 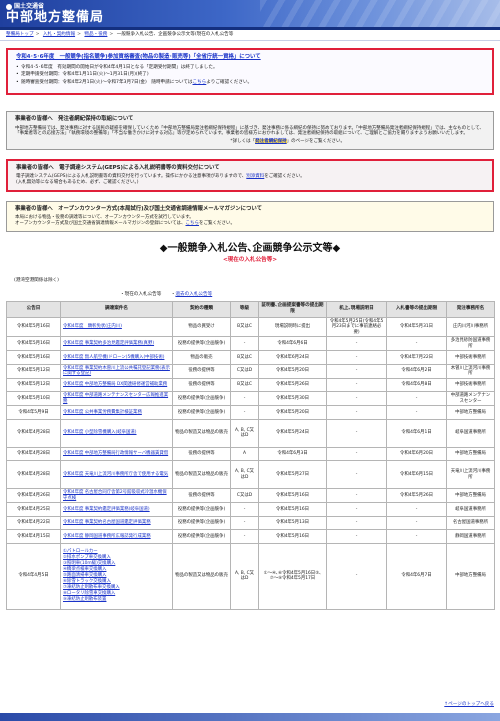 I want to click on cell-bid-deadline: 令和4年5月26日, so click(x=416, y=496).